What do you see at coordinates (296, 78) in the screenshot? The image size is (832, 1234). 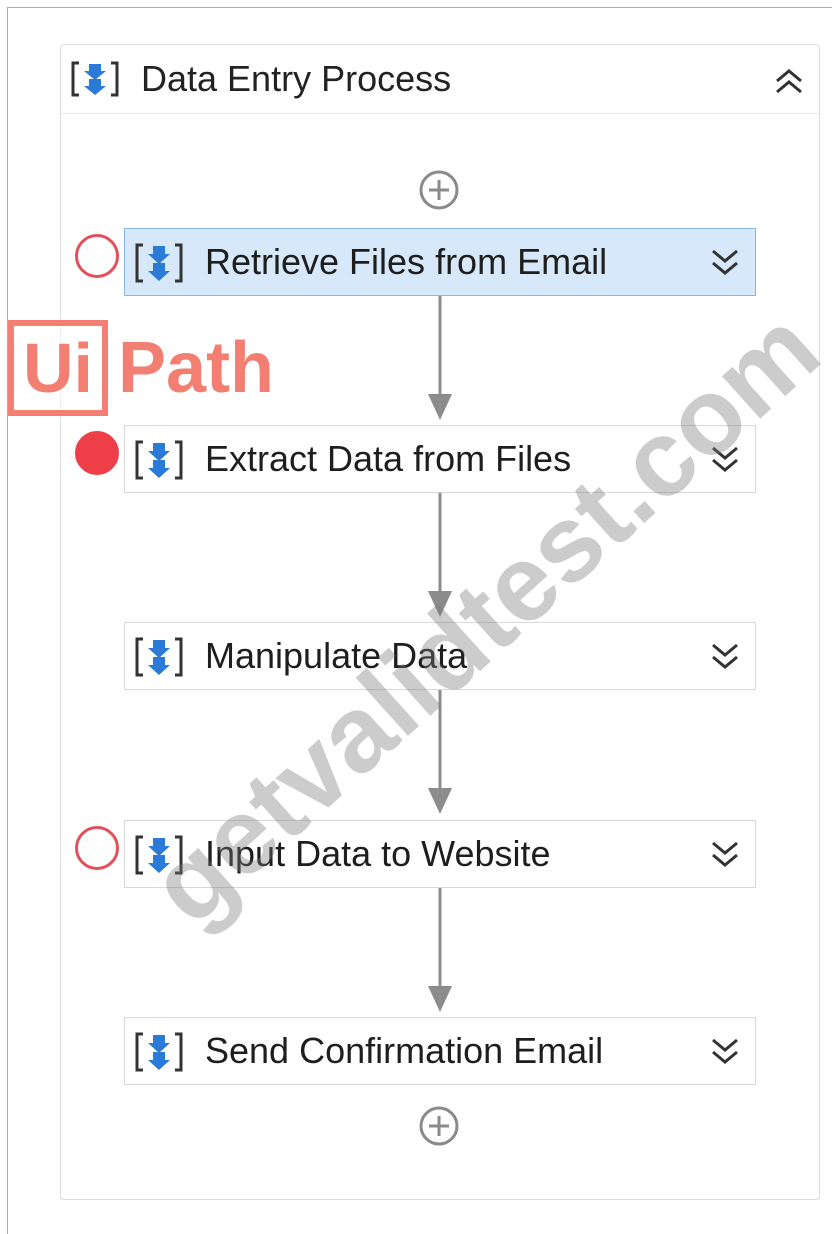 I see `sequence-title: Data Entry Process` at bounding box center [296, 78].